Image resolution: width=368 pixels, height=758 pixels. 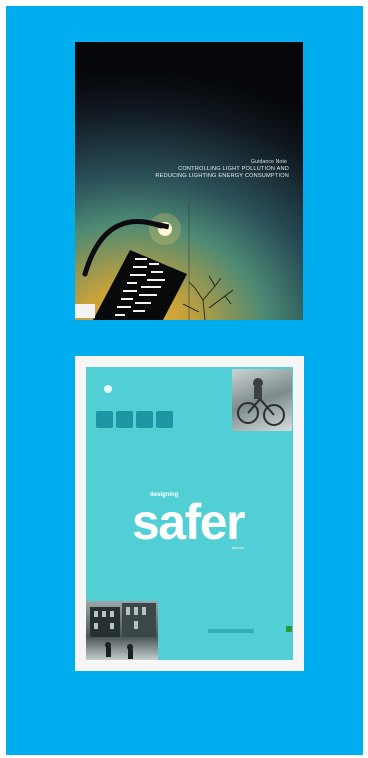 I want to click on cover-title-line: CONTROLLING LIGHT POLLUTION AND, so click(x=233, y=169).